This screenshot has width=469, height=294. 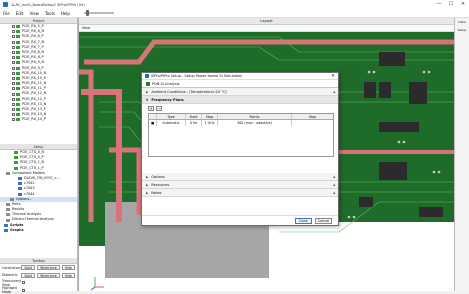 What do you see at coordinates (38, 230) in the screenshot?
I see `setup-tree-item: Graphs` at bounding box center [38, 230].